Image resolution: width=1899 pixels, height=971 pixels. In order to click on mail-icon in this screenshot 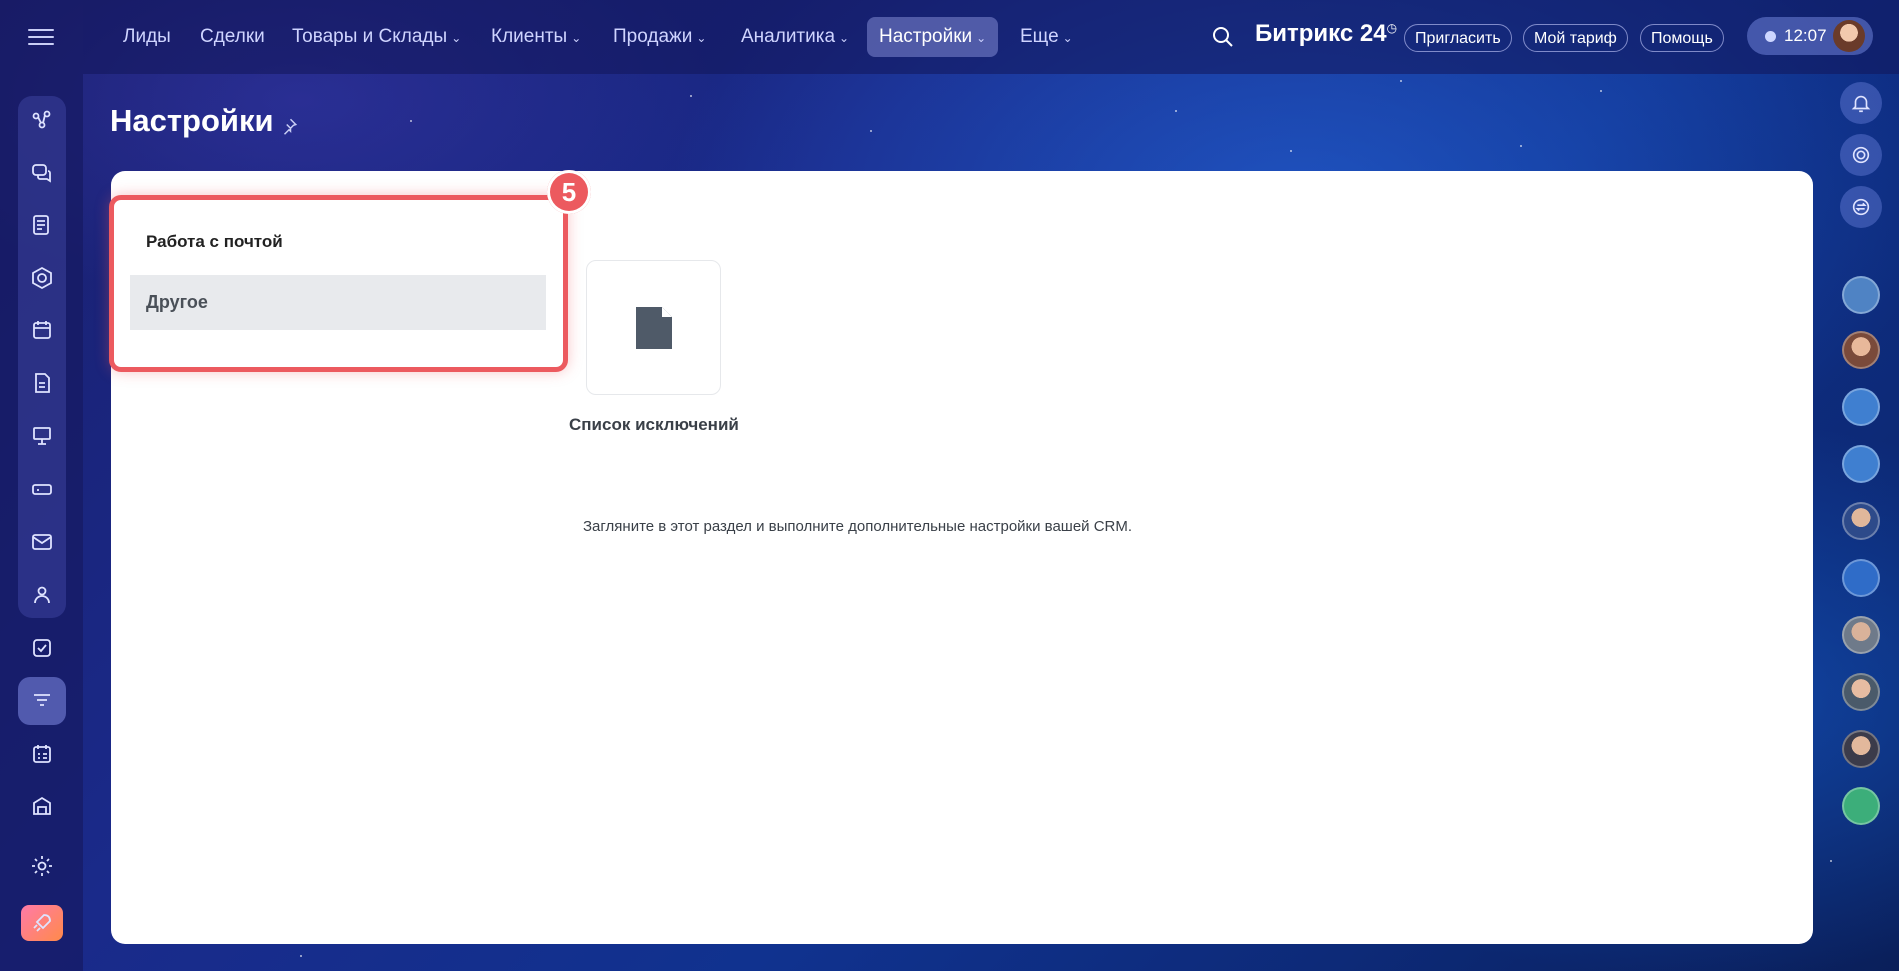, I will do `click(42, 542)`.